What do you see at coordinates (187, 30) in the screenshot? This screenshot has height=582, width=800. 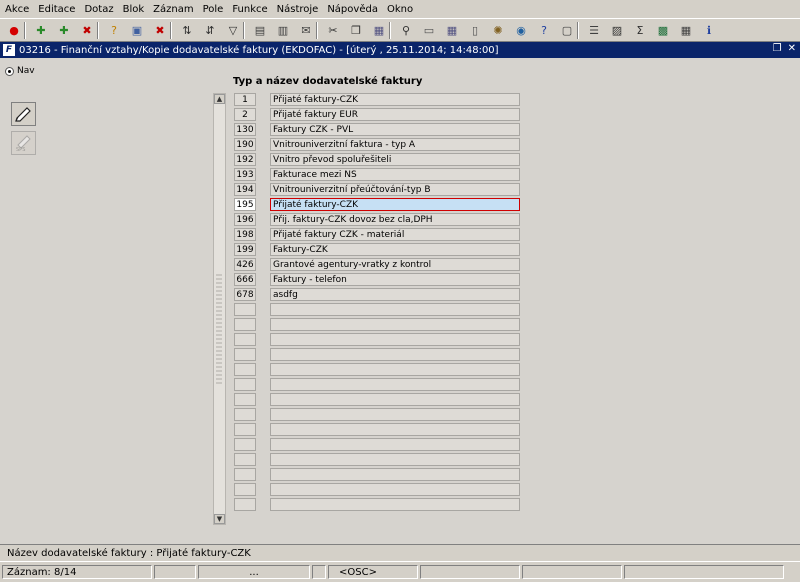 I see `sort-icon: ⇅` at bounding box center [187, 30].